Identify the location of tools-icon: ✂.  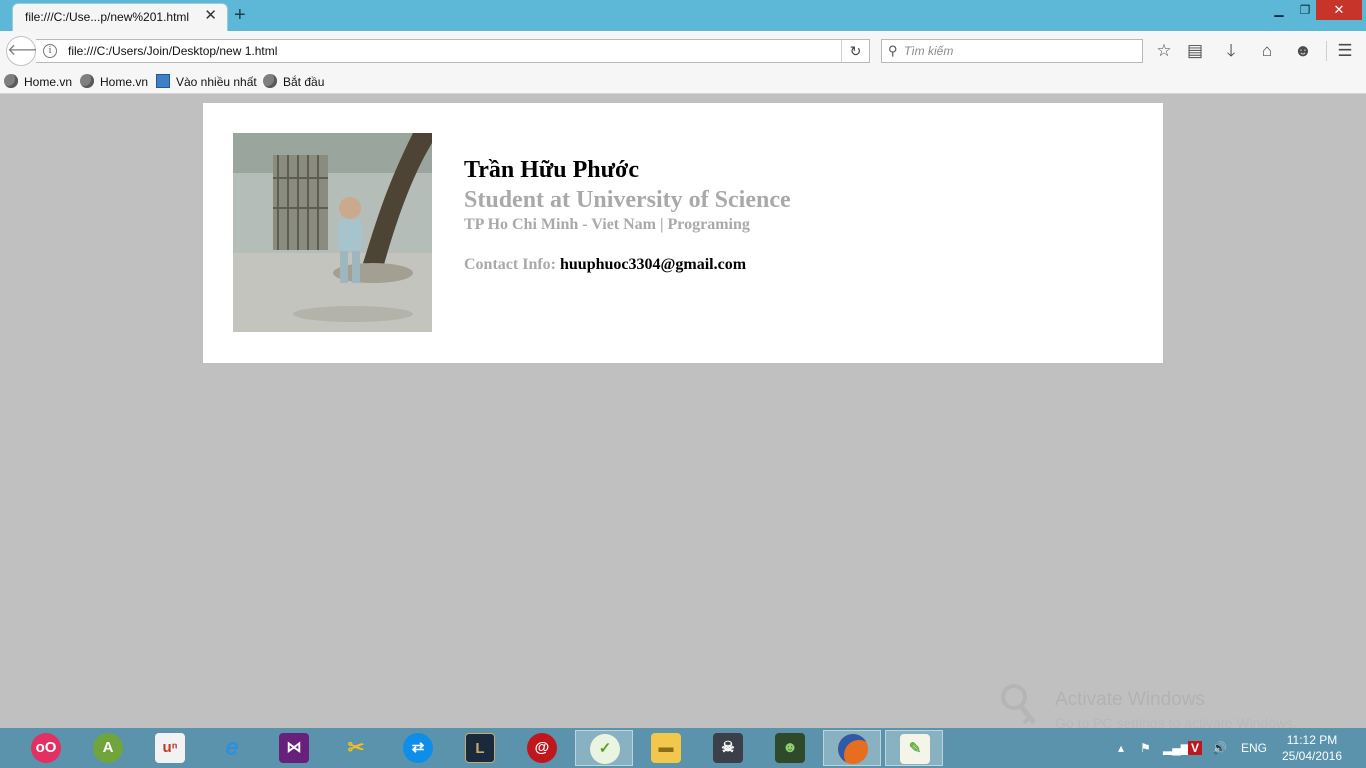
(356, 748).